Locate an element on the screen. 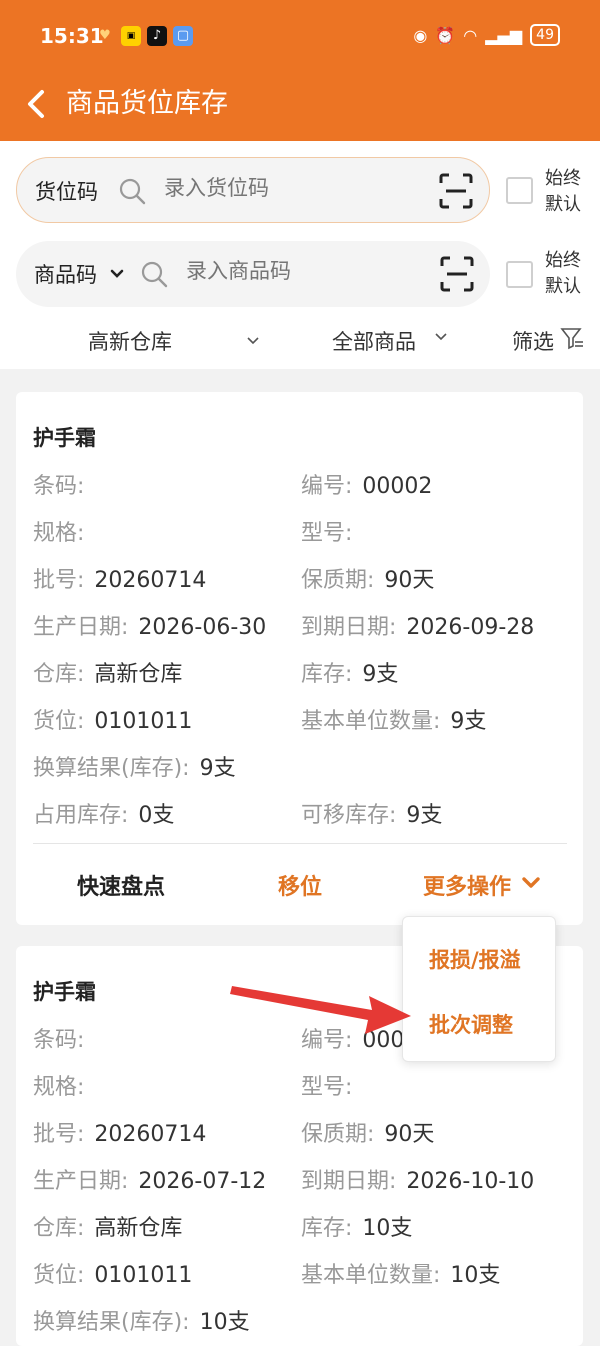 This screenshot has width=600, height=1346. always-default-label-2: 始终默认 is located at coordinates (563, 273).